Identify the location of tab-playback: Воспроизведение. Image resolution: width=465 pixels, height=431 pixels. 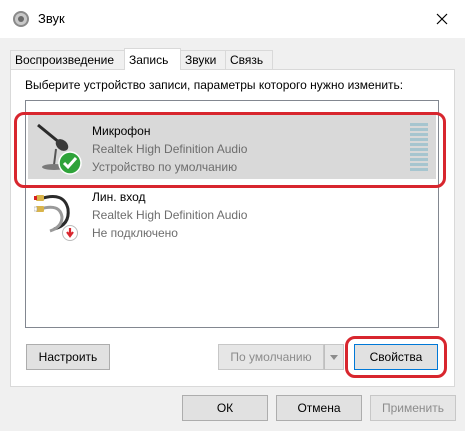
(67, 59).